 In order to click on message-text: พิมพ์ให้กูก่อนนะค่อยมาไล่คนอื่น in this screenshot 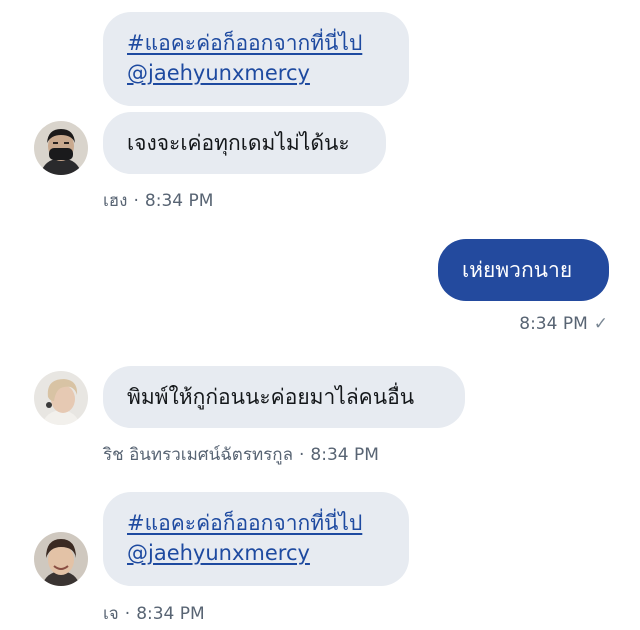, I will do `click(271, 397)`.